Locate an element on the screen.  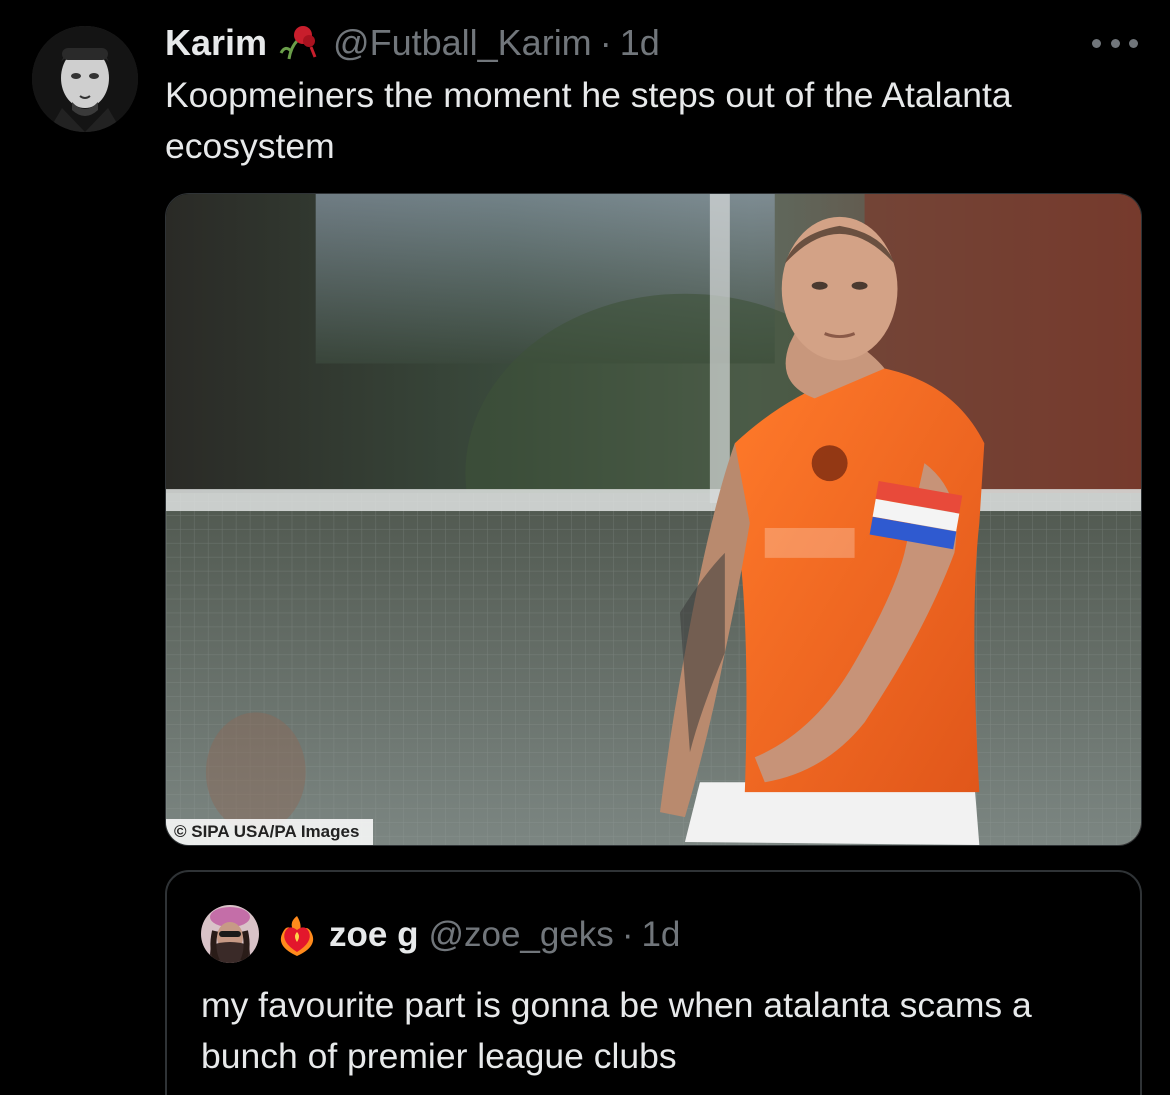
quote-author-display-name: zoe g is located at coordinates (373, 935).